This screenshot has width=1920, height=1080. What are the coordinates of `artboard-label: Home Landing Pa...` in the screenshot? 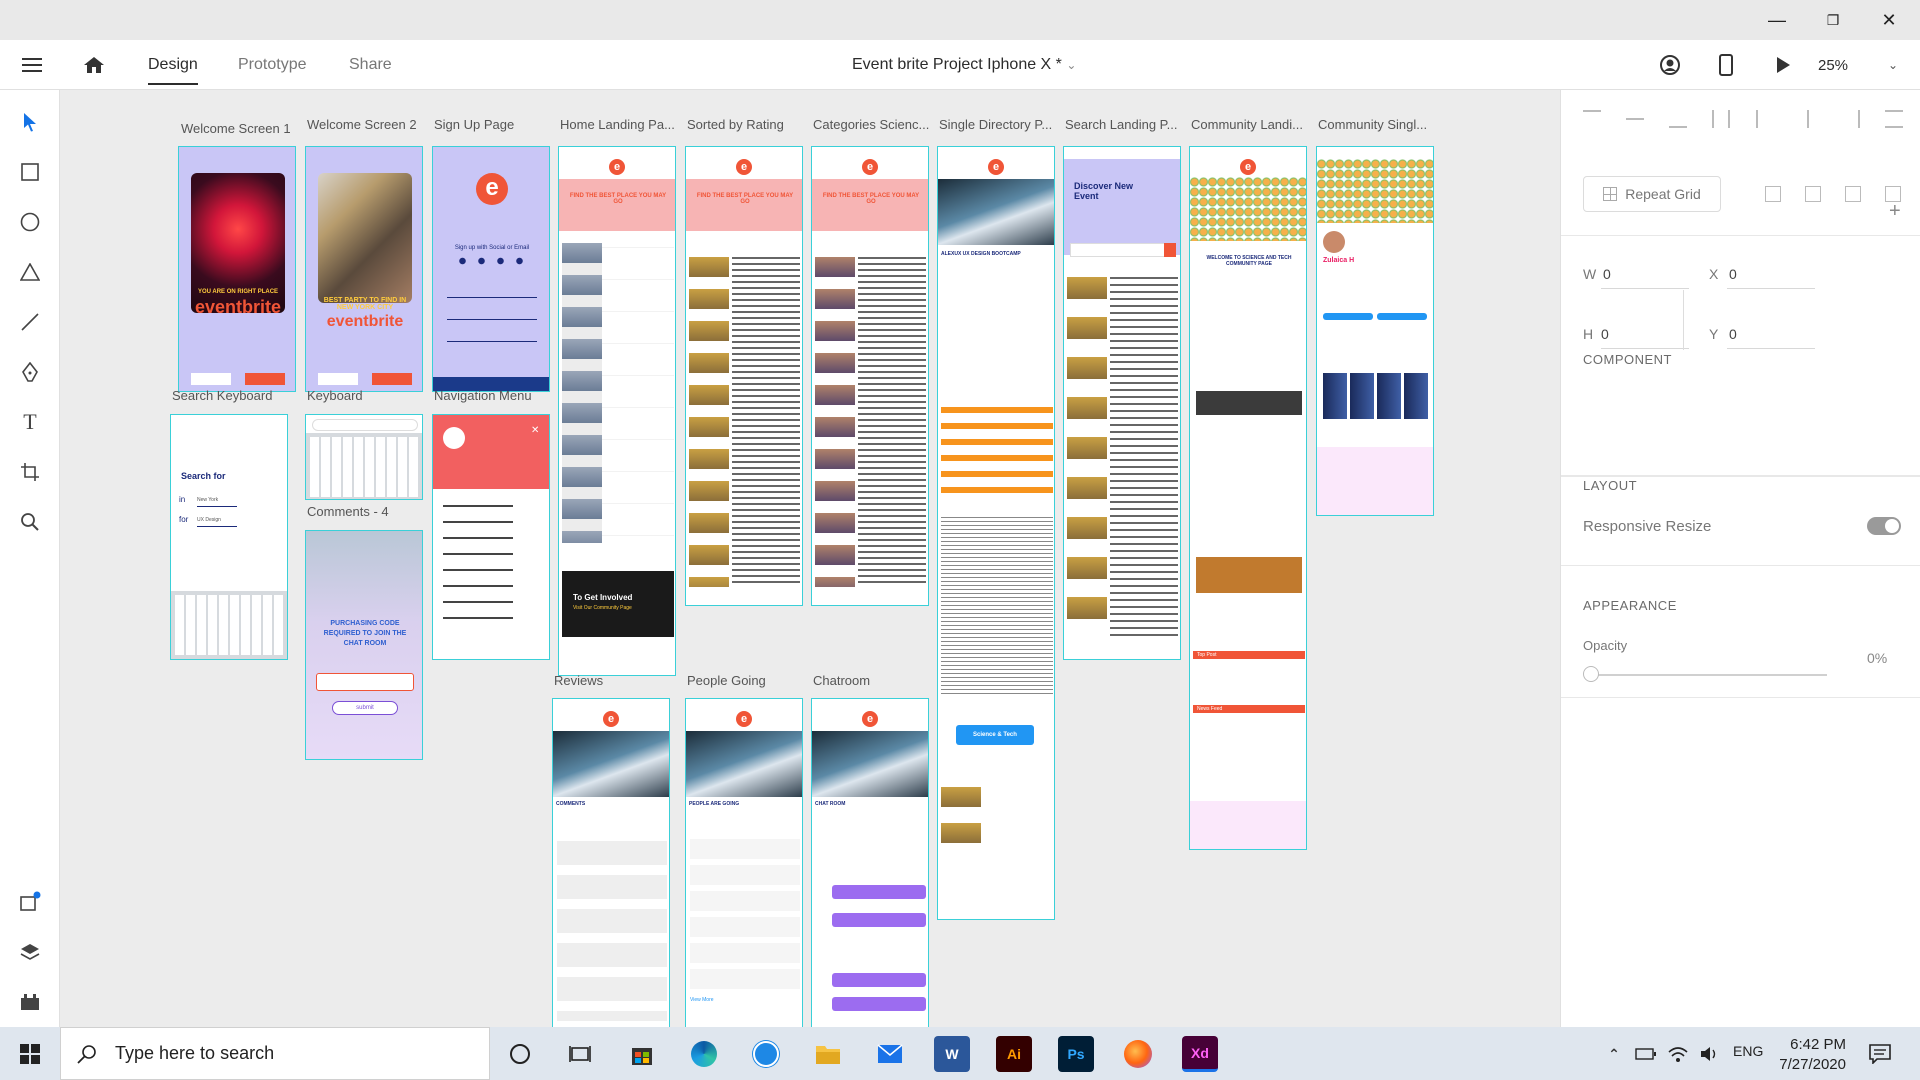 It's located at (617, 124).